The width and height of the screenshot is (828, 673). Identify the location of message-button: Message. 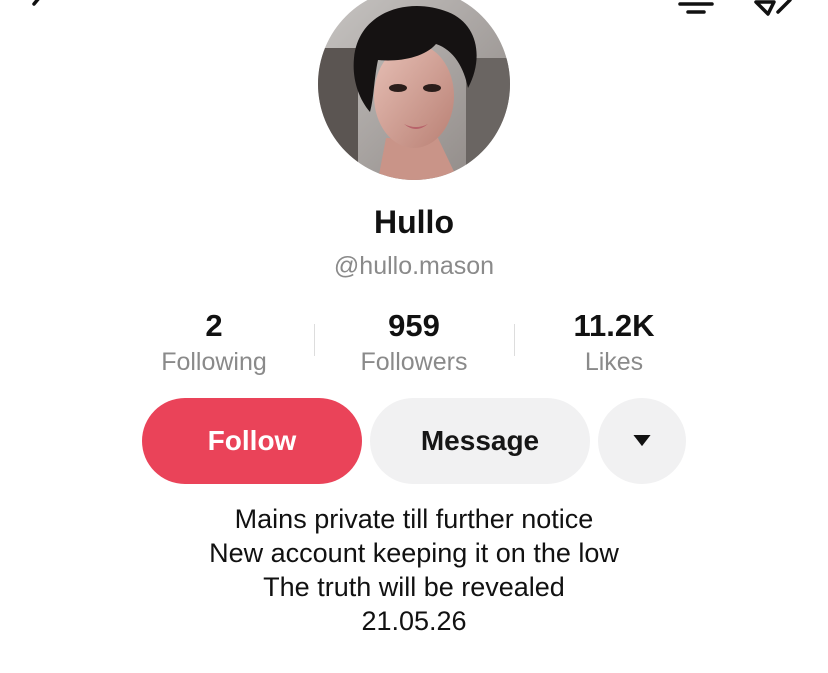
(480, 441).